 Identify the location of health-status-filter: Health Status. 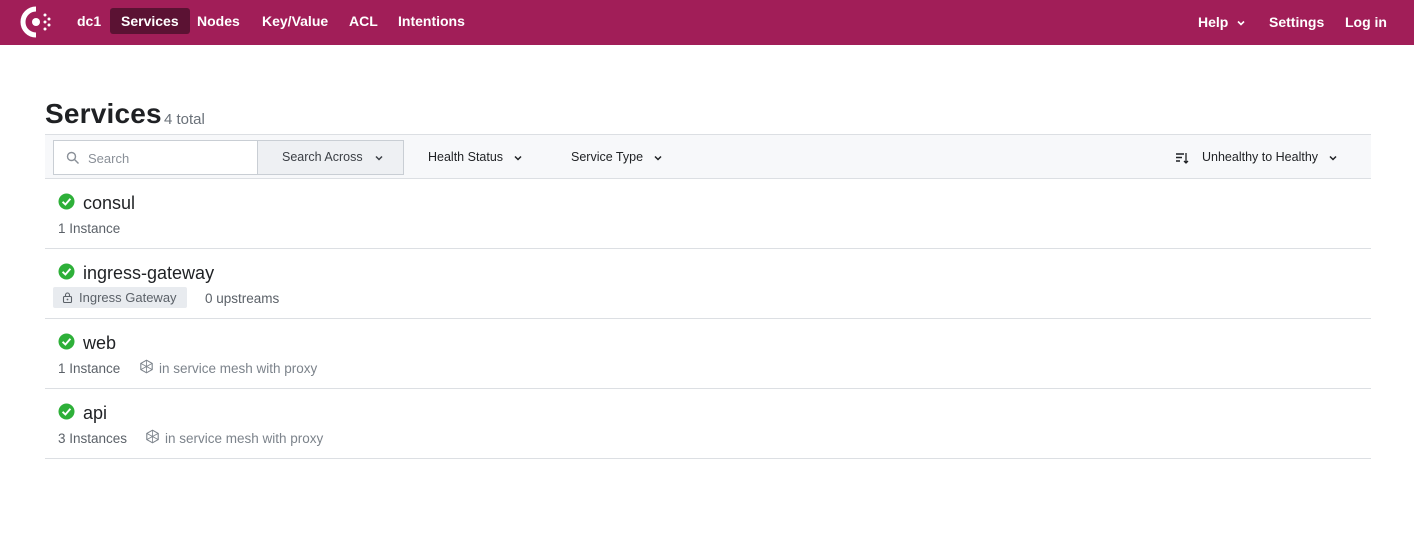
(475, 157).